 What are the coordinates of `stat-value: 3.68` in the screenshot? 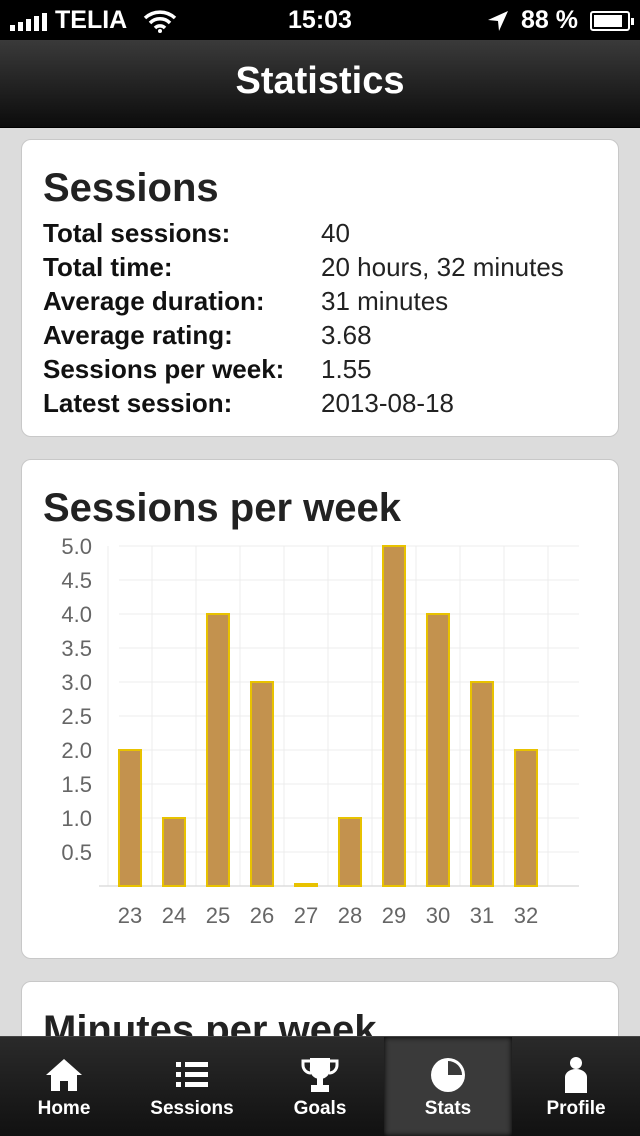 It's located at (346, 334).